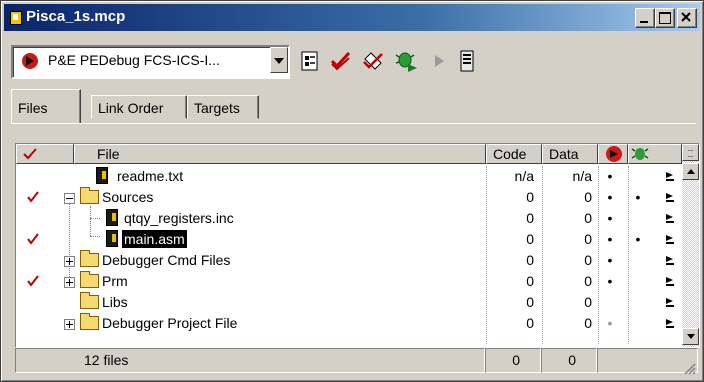  Describe the element at coordinates (131, 108) in the screenshot. I see `tab-label: Link Order` at that location.